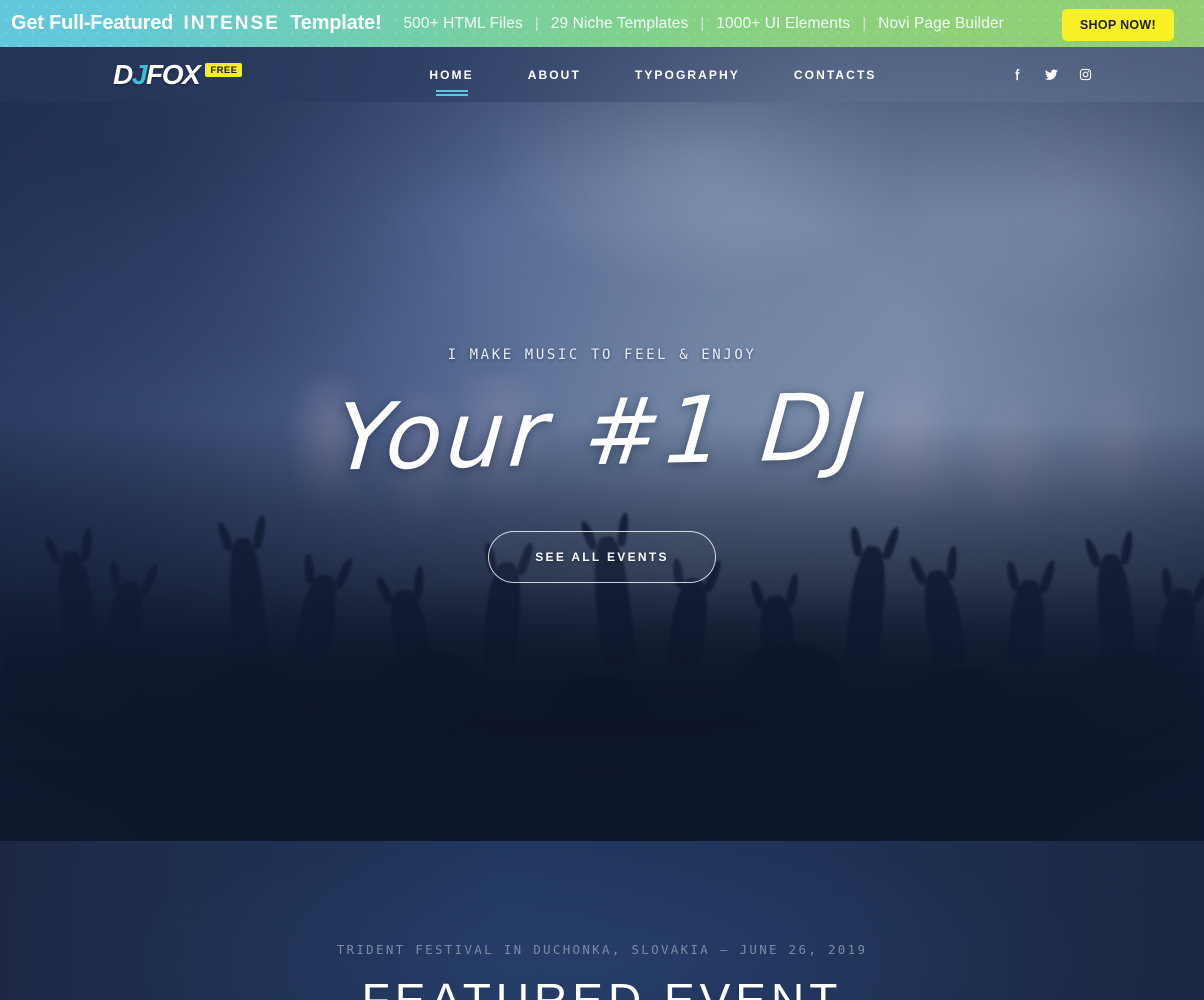 This screenshot has width=1204, height=1000. Describe the element at coordinates (139, 74) in the screenshot. I see `logo-letter-j: J` at that location.